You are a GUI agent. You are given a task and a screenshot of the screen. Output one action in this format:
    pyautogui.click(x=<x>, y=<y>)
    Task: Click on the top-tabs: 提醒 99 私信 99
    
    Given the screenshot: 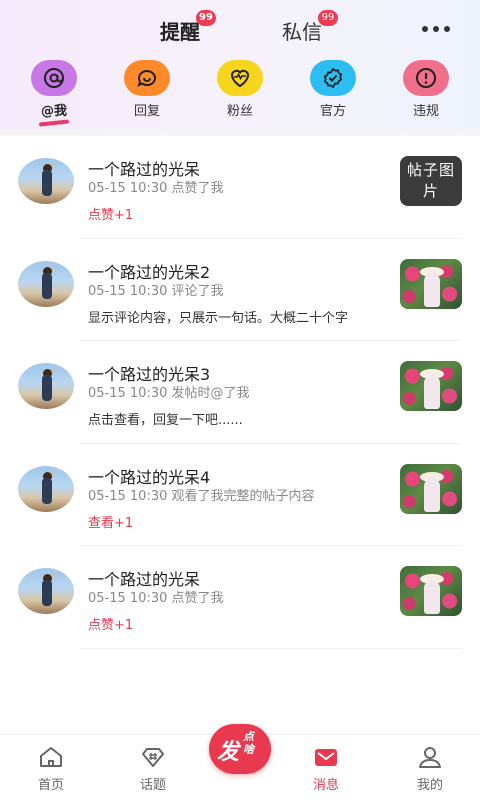 What is the action you would take?
    pyautogui.click(x=240, y=30)
    